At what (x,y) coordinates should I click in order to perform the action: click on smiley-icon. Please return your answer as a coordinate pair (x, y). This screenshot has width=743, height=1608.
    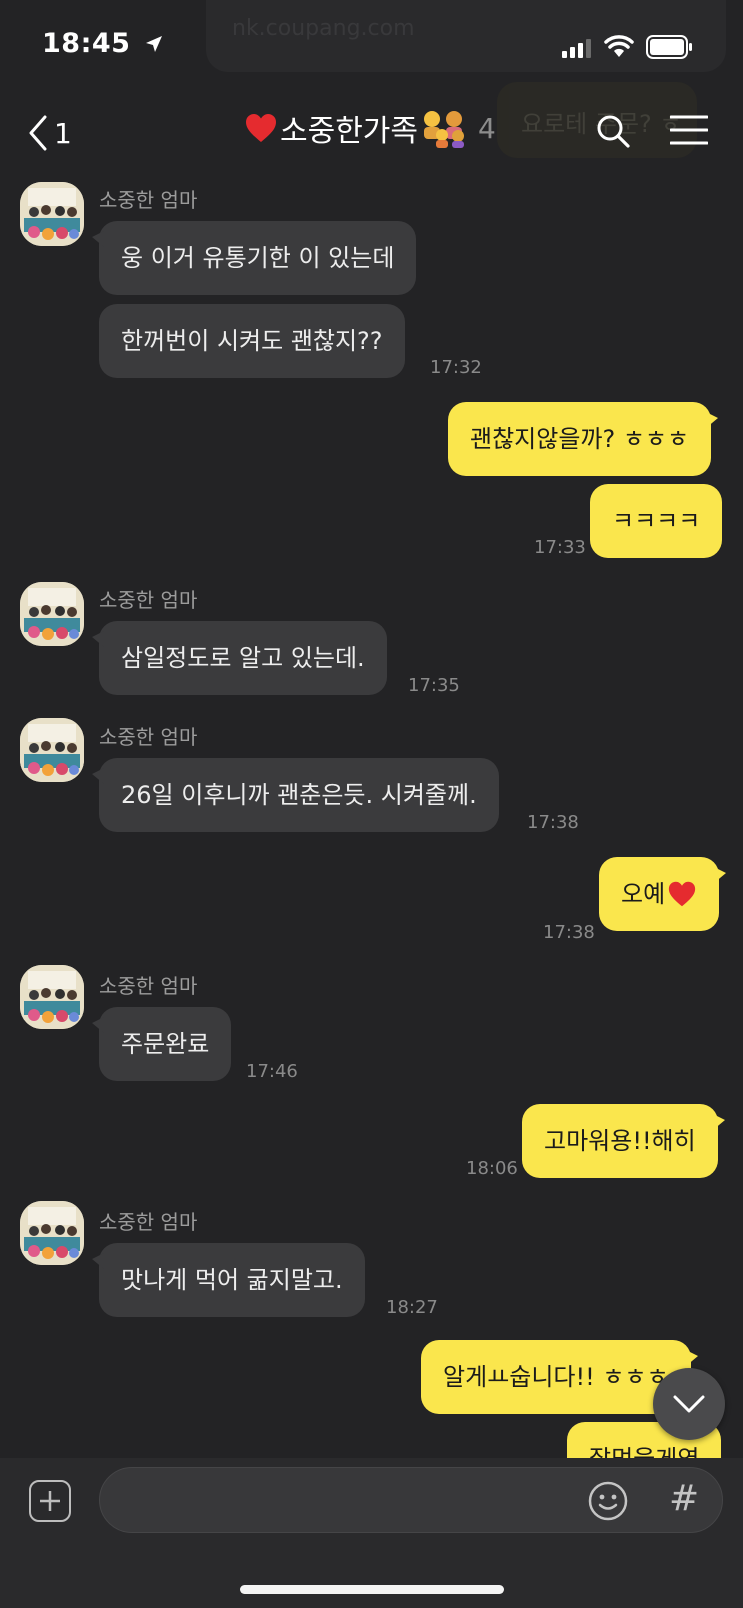
    Looking at the image, I should click on (608, 1501).